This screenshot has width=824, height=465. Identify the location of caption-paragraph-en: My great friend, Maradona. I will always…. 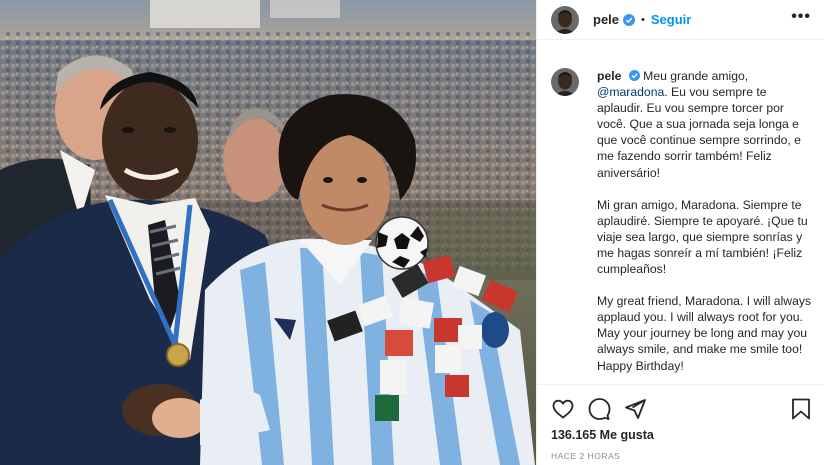
(704, 333).